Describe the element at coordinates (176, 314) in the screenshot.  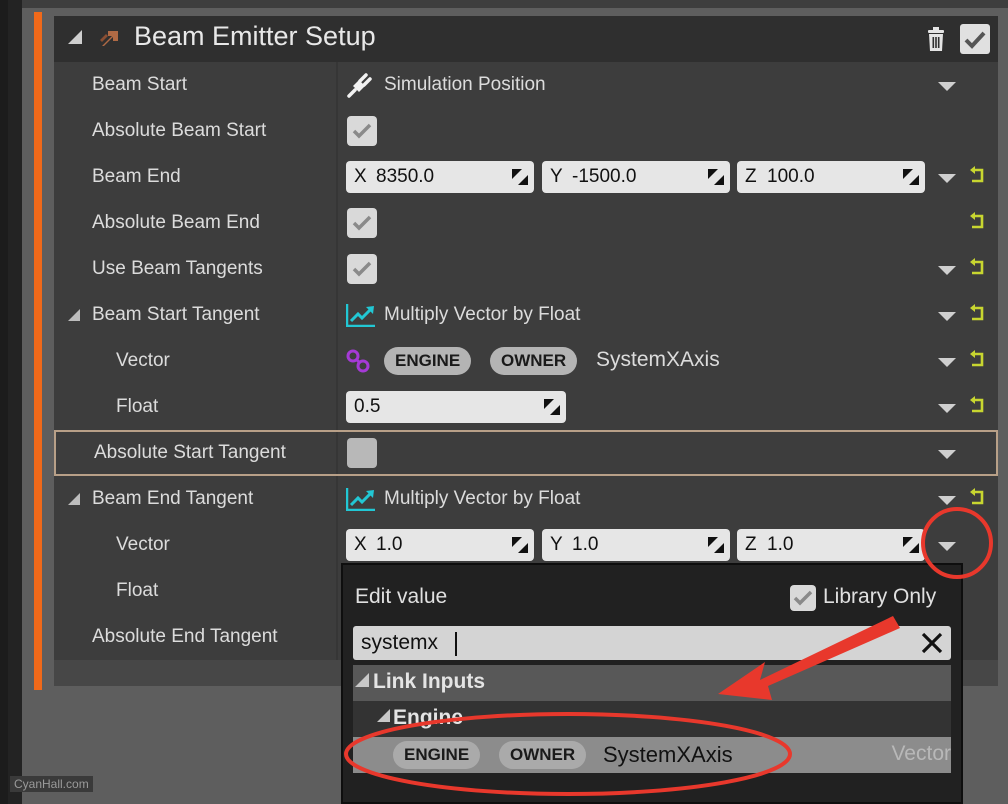
I see `property-label: Beam Start Tangent` at that location.